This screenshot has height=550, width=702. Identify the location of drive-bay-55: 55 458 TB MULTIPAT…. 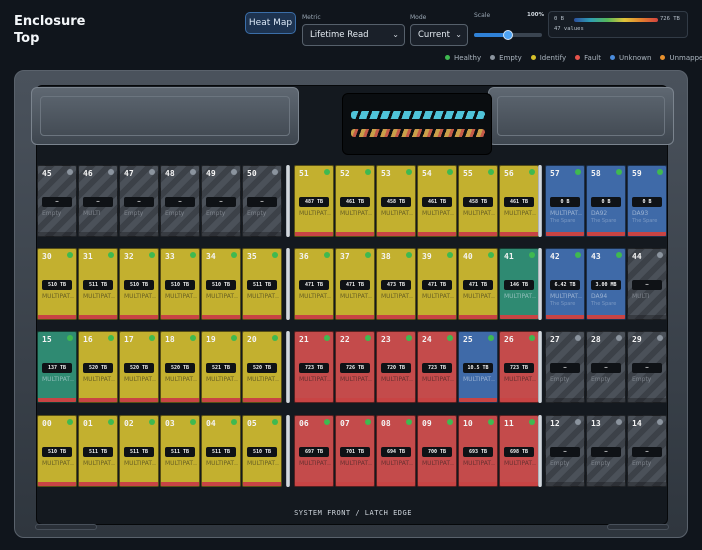
(478, 201).